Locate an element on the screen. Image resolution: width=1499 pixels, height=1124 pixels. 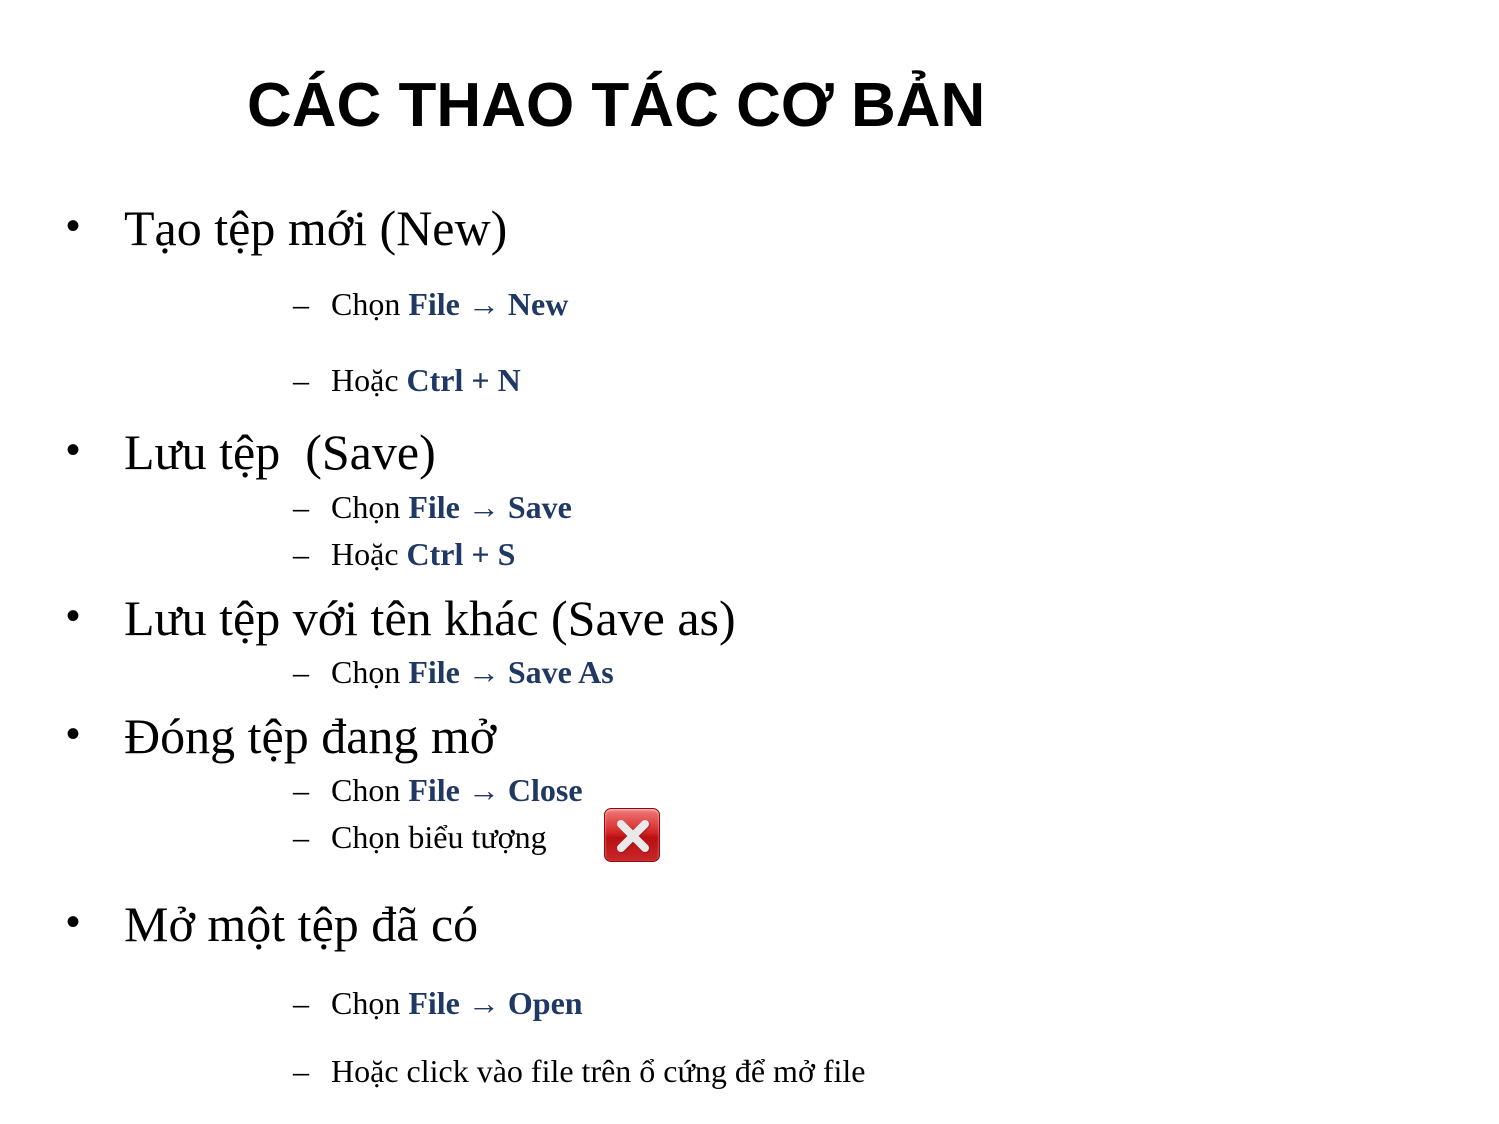
bullet-new-file: • Tạo tệp mới (New) is located at coordinates (286, 227).